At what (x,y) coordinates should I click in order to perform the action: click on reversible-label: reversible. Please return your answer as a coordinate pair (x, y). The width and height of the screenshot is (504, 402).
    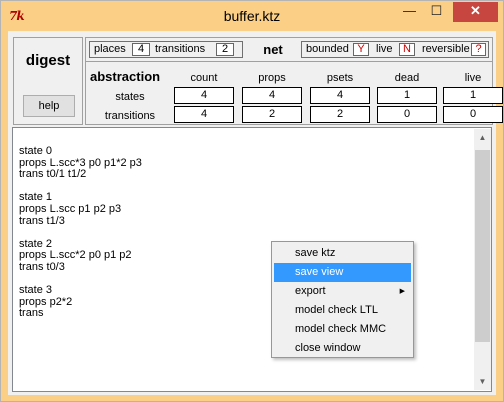
    Looking at the image, I should click on (446, 49).